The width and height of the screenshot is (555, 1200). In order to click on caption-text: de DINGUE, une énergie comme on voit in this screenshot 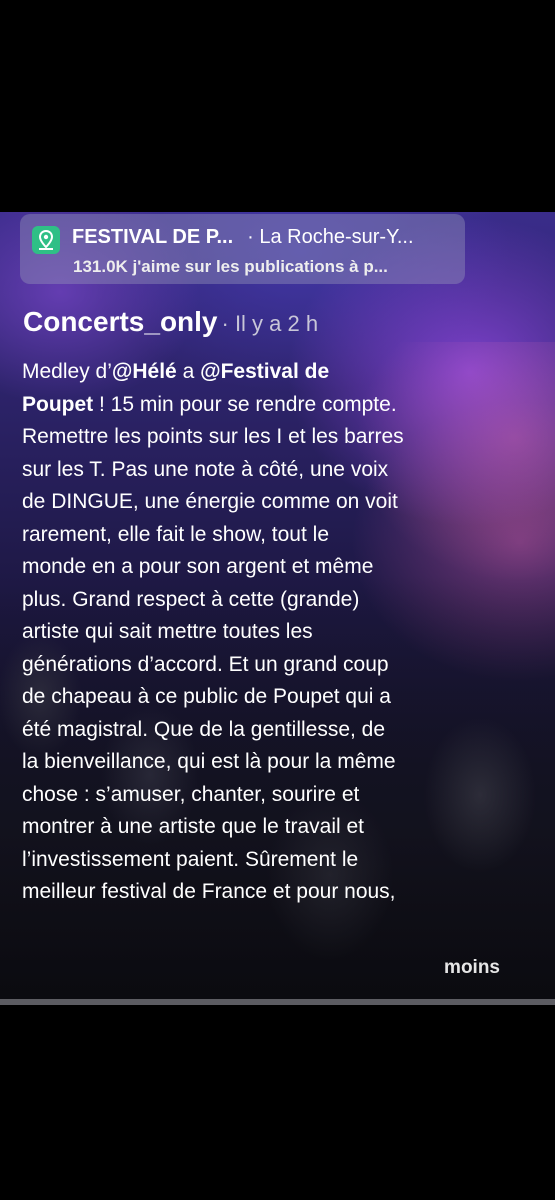, I will do `click(210, 501)`.